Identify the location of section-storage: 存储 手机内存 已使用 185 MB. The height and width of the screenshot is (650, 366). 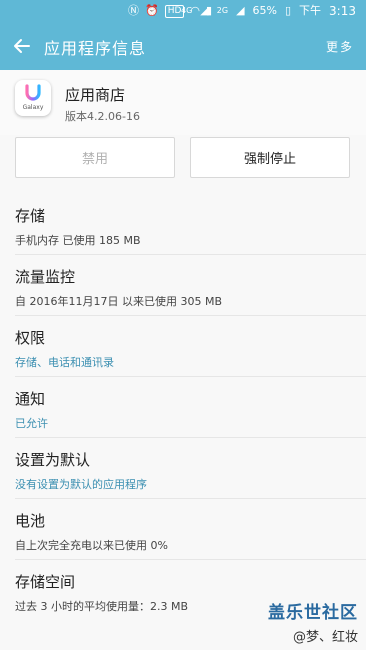
(183, 225).